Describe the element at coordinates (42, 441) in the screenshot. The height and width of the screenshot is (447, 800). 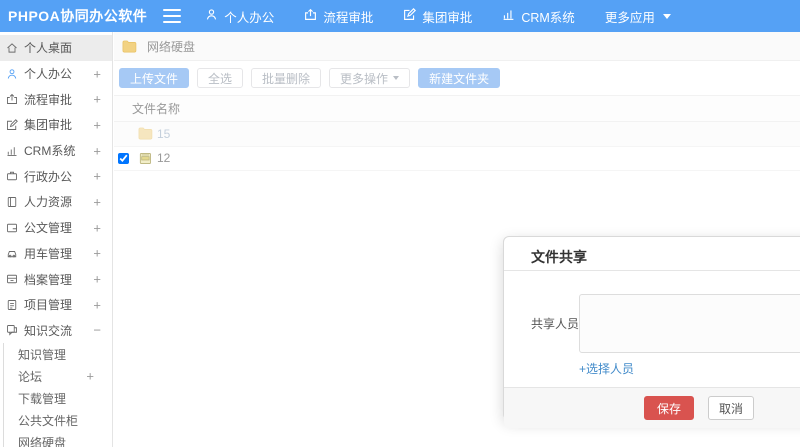
I see `sidebar-subitem-label: 网络硬盘` at that location.